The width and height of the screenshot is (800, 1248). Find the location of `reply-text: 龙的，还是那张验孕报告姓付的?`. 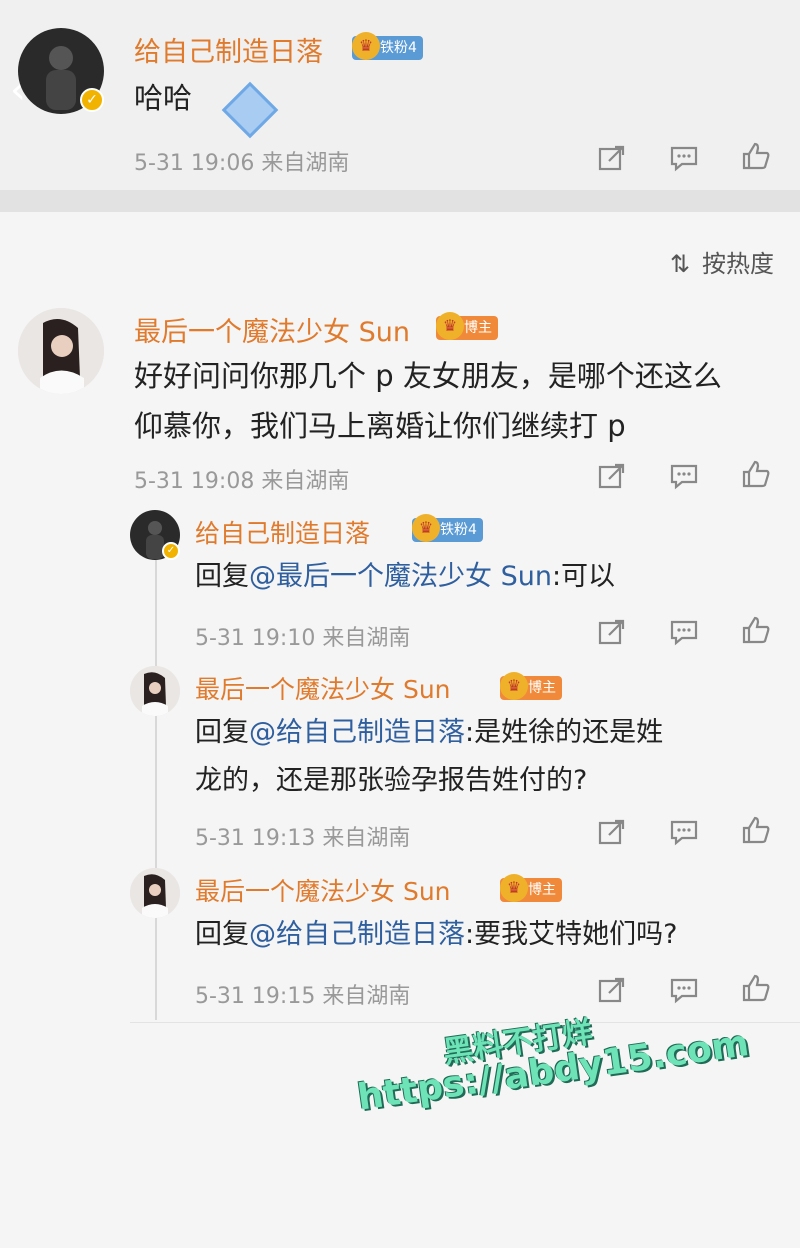

reply-text: 龙的，还是那张验孕报告姓付的? is located at coordinates (391, 780).